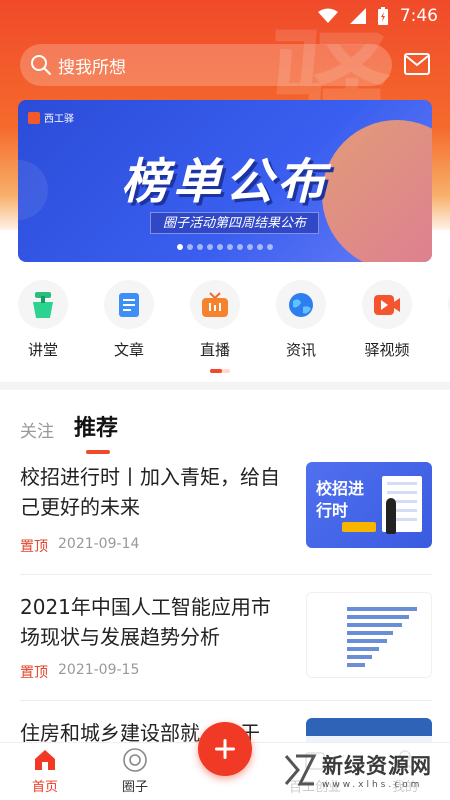 Image resolution: width=450 pixels, height=800 pixels. What do you see at coordinates (59, 119) in the screenshot?
I see `banner-logo-text: 西工驿` at bounding box center [59, 119].